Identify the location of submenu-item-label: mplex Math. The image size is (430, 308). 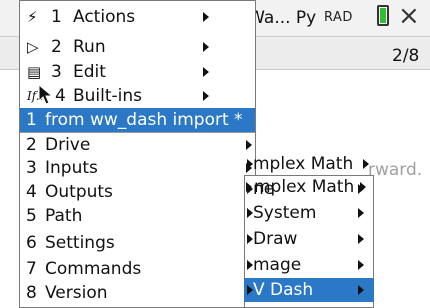
(303, 164).